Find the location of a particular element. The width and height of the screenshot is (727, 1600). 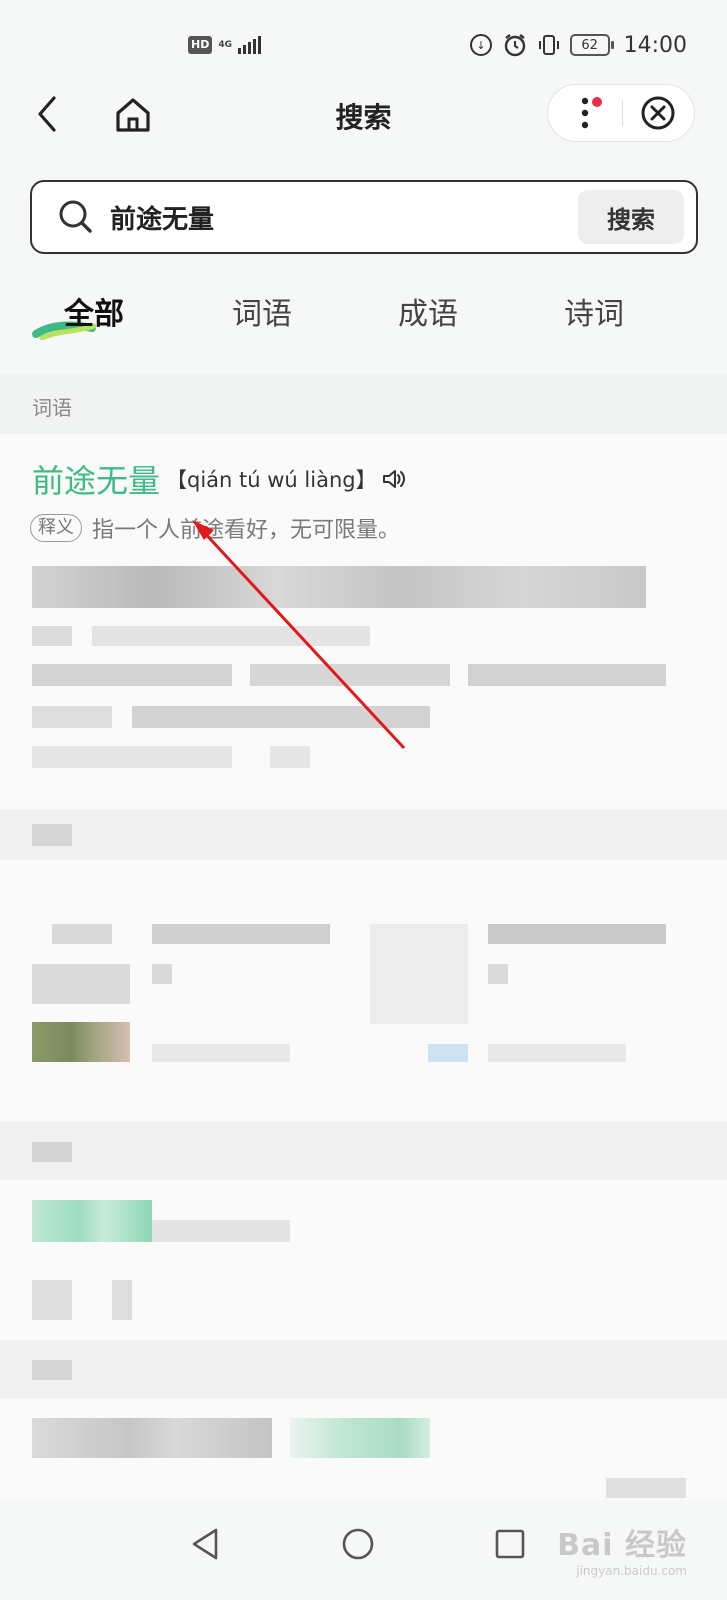

more-vertical-icon is located at coordinates (584, 113).